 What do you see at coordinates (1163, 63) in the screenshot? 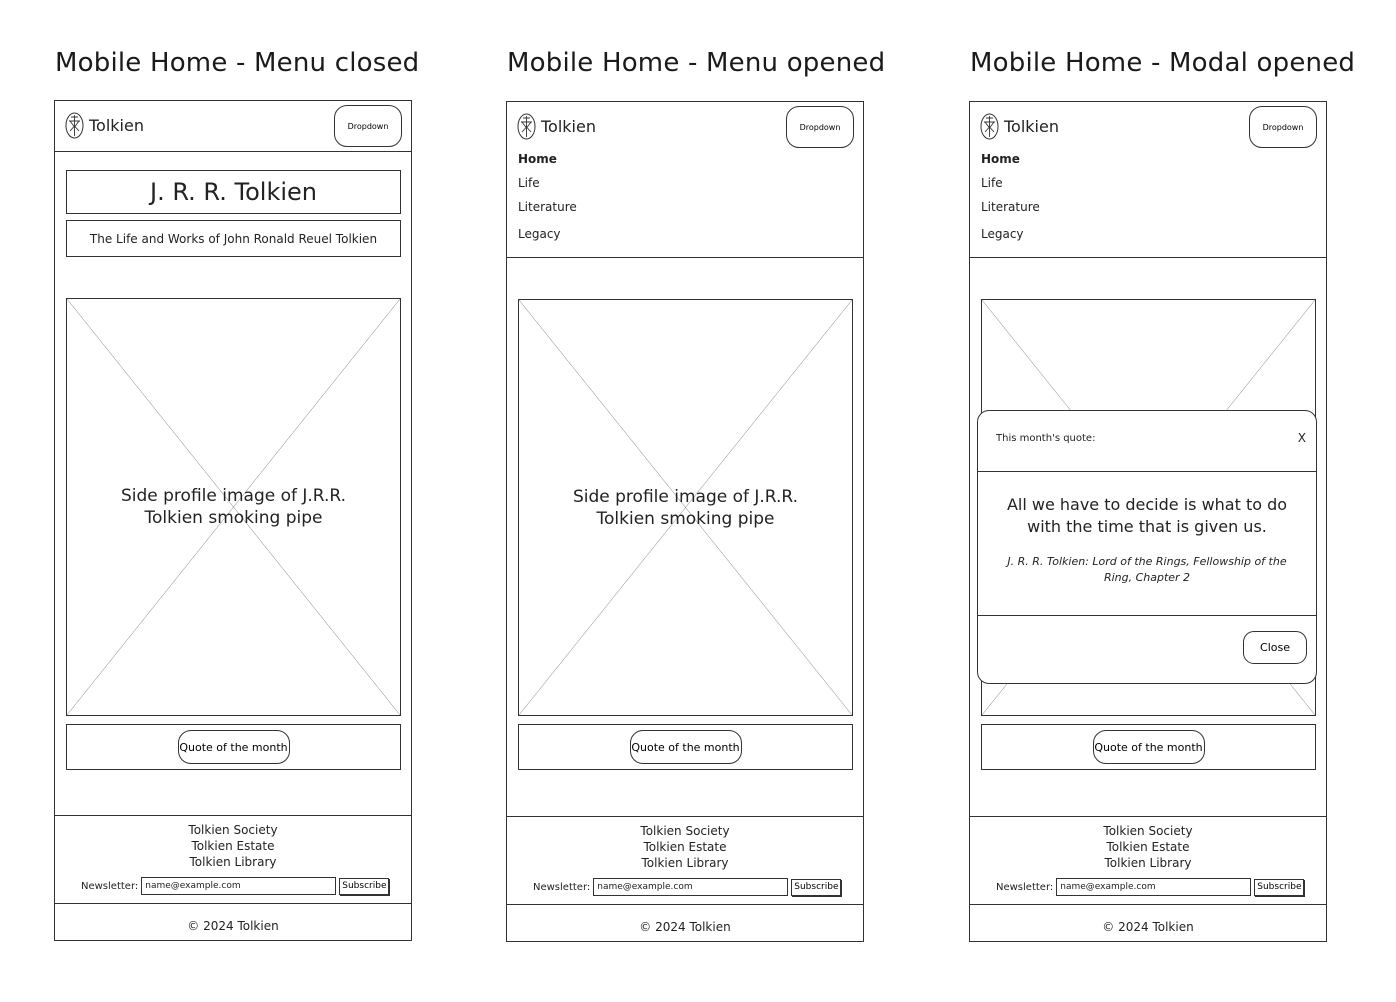
I see `panel-title-modal-opened: Mobile Home - Modal opened` at bounding box center [1163, 63].